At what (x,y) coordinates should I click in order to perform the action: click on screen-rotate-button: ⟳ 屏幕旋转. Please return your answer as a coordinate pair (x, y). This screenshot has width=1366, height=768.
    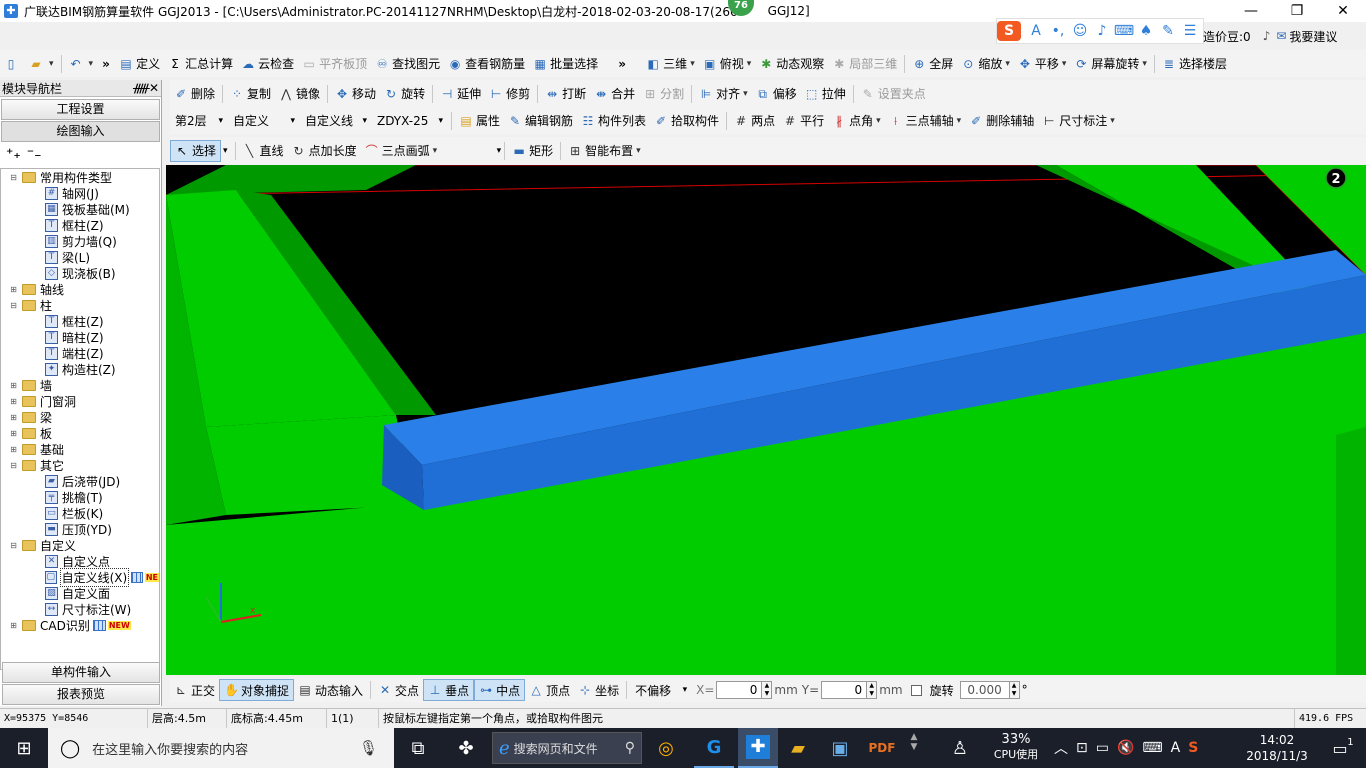
    Looking at the image, I should click on (1110, 64).